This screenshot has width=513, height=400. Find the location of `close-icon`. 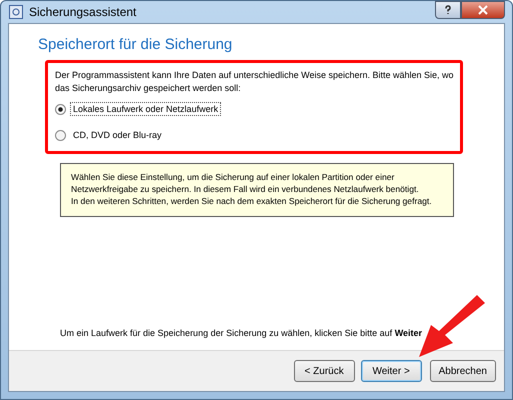

close-icon is located at coordinates (483, 10).